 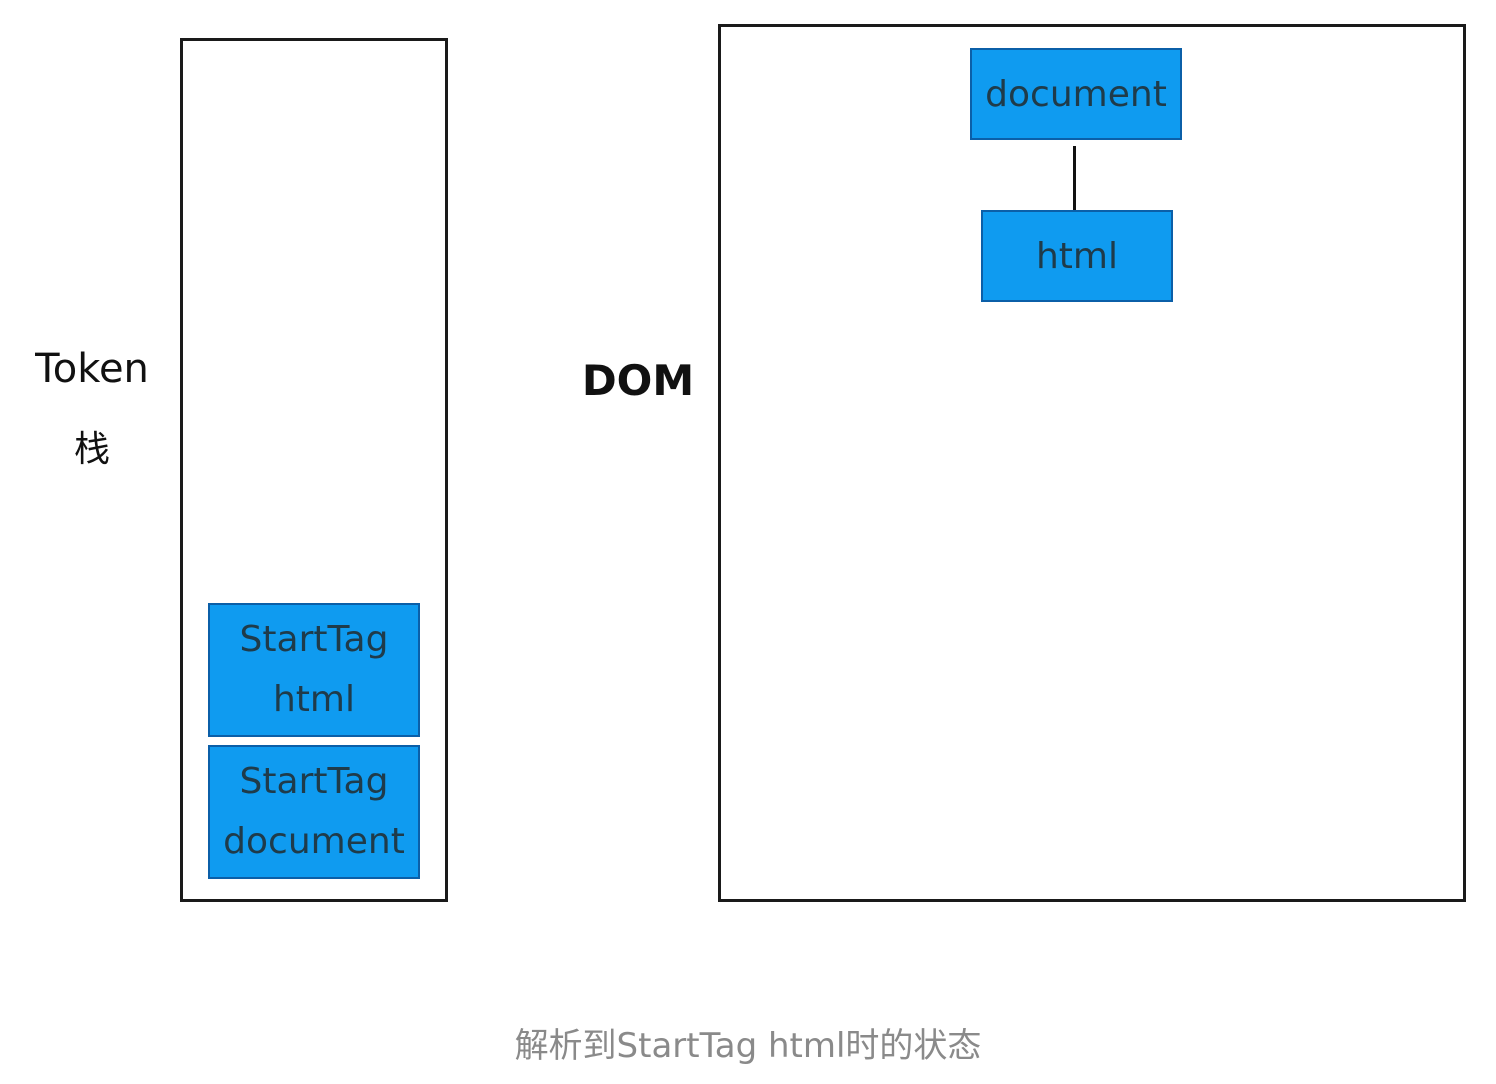 I want to click on token-stack-item-starttag-html: StartTag html, so click(x=314, y=670).